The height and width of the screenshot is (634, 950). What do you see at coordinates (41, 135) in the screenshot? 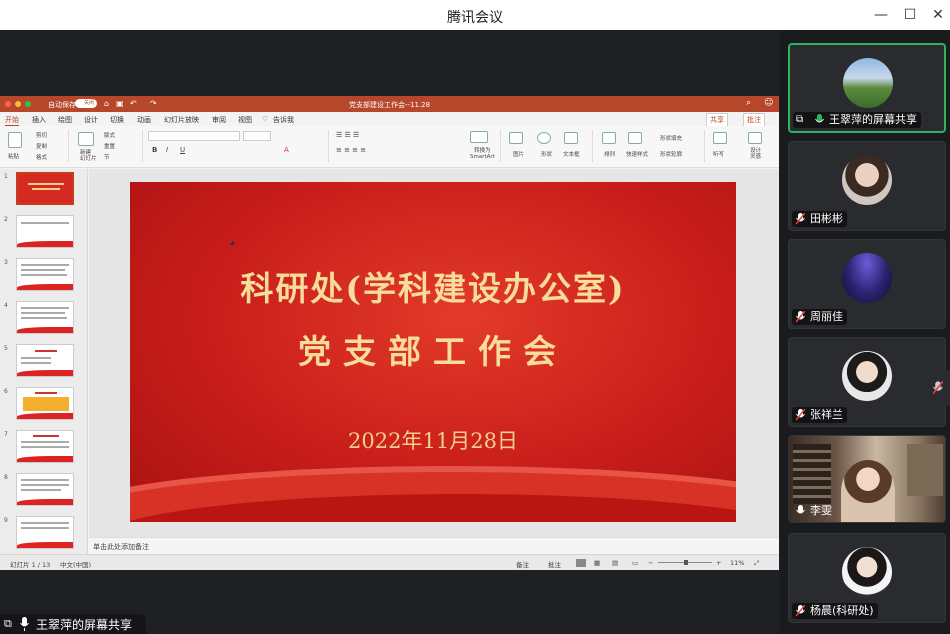
I see `cut-button: 剪切` at bounding box center [41, 135].